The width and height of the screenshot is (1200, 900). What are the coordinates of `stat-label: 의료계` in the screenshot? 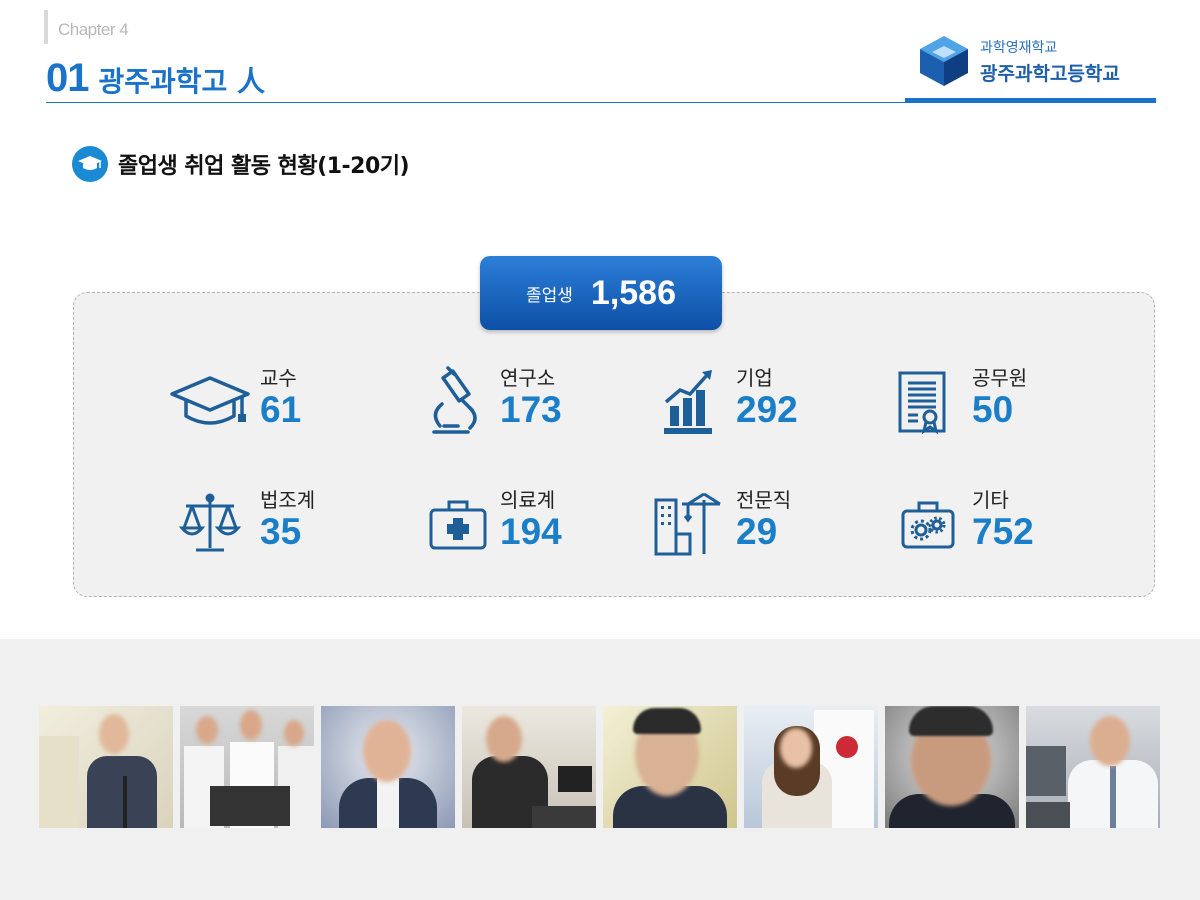 It's located at (528, 500).